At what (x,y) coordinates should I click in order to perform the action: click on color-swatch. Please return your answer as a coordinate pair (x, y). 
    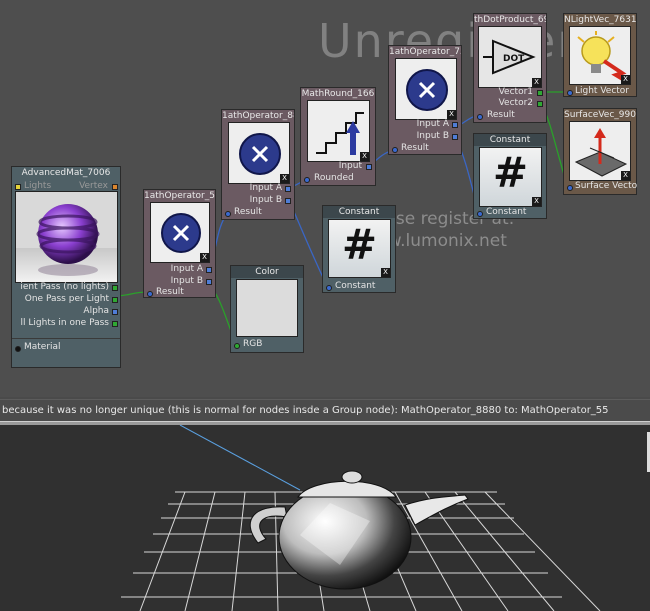
    Looking at the image, I should click on (267, 308).